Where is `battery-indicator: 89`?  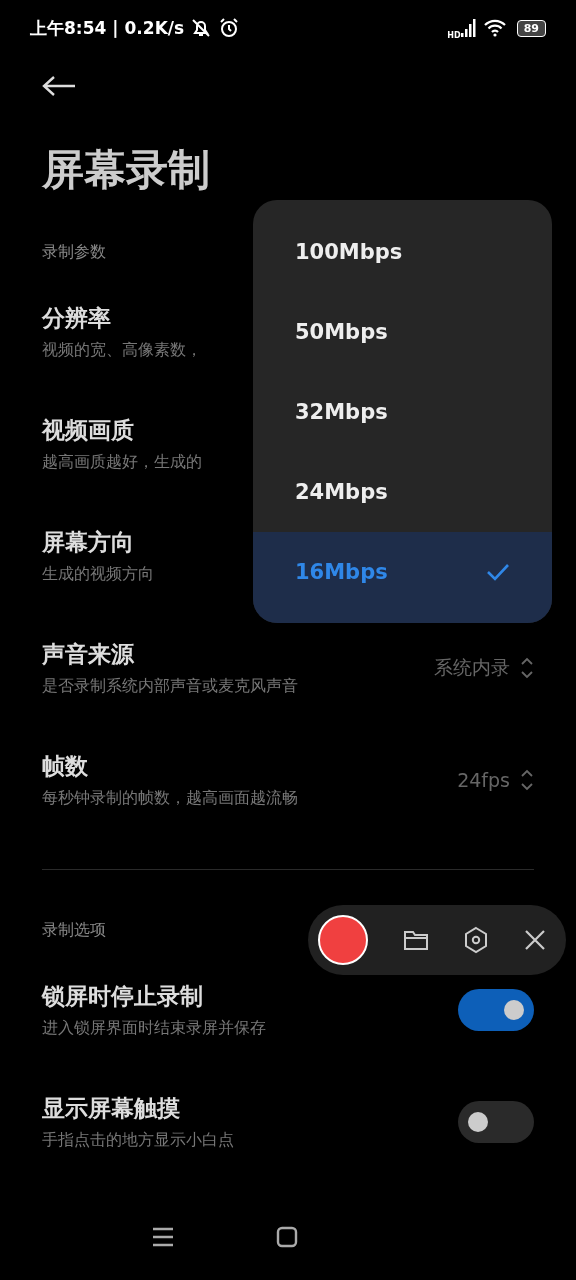 battery-indicator: 89 is located at coordinates (531, 28).